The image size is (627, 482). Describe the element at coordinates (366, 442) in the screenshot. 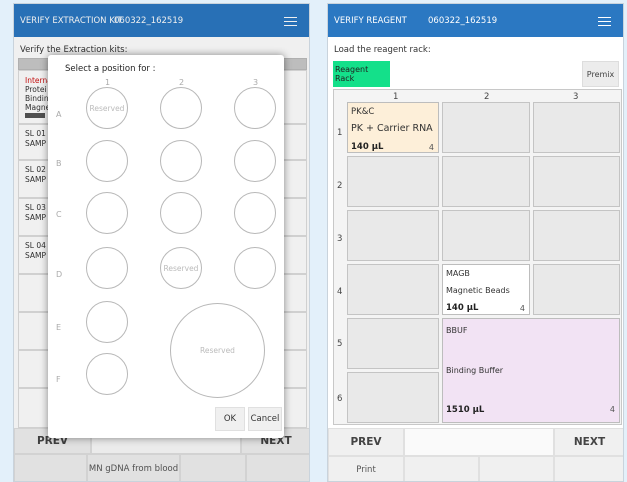

I see `prev-button: PREV` at that location.